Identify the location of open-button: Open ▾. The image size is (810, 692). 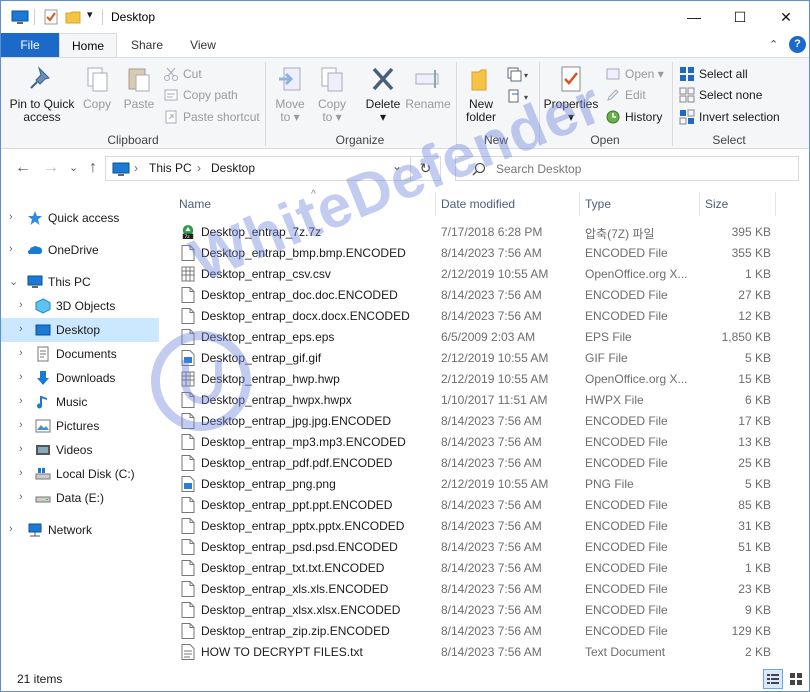
(634, 74).